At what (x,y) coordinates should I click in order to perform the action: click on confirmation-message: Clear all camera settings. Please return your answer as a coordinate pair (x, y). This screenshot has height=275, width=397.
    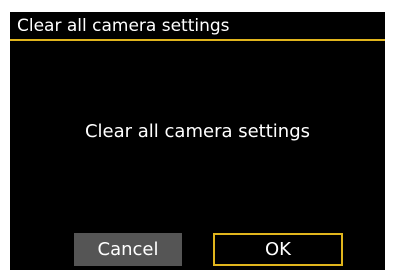
    Looking at the image, I should click on (197, 131).